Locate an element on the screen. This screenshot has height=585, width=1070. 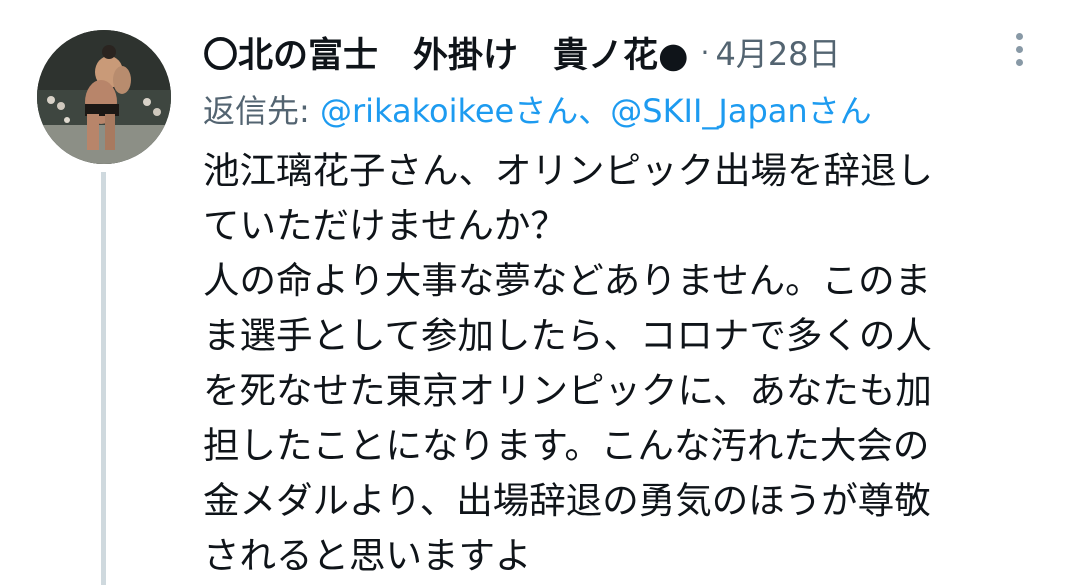
sumo-wrestler-avatar-icon is located at coordinates (104, 97).